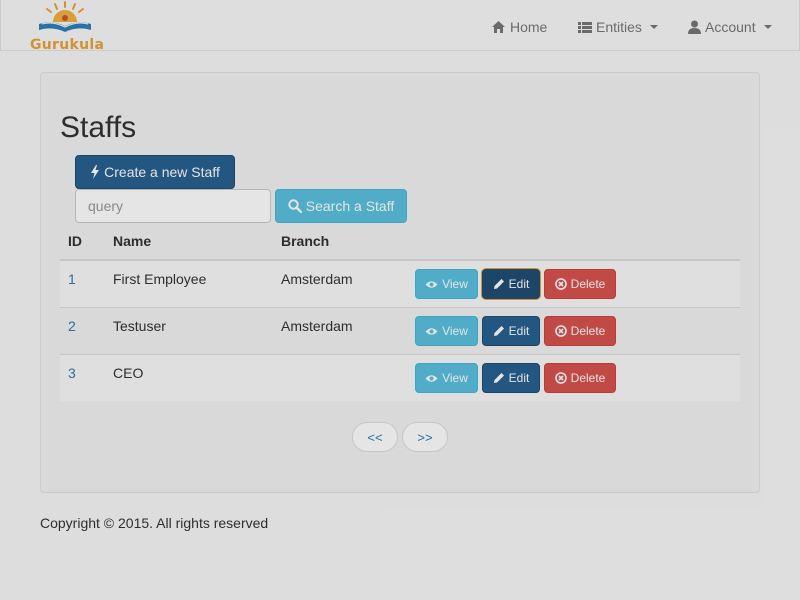  Describe the element at coordinates (375, 437) in the screenshot. I see `pager-prev-button: <<` at that location.